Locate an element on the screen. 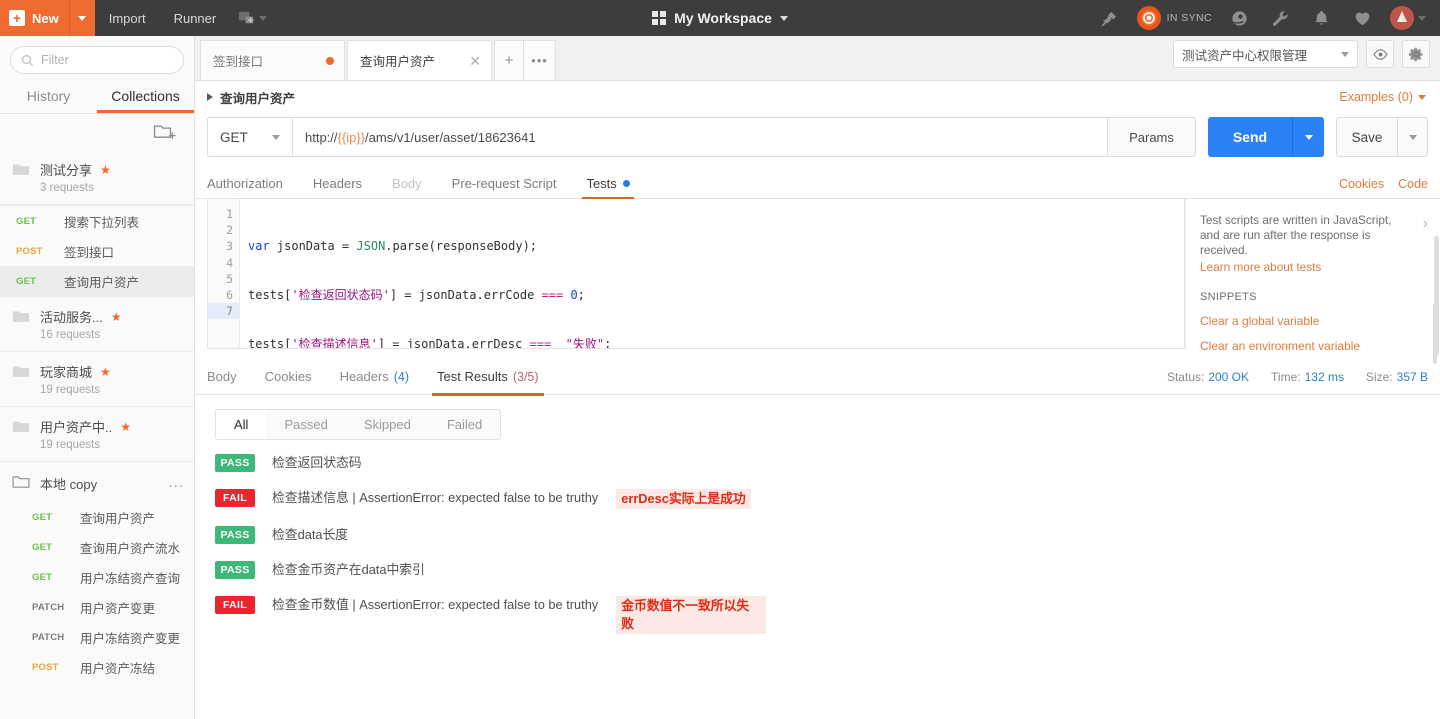 The width and height of the screenshot is (1440, 719). tab-label: Cookies is located at coordinates (288, 376).